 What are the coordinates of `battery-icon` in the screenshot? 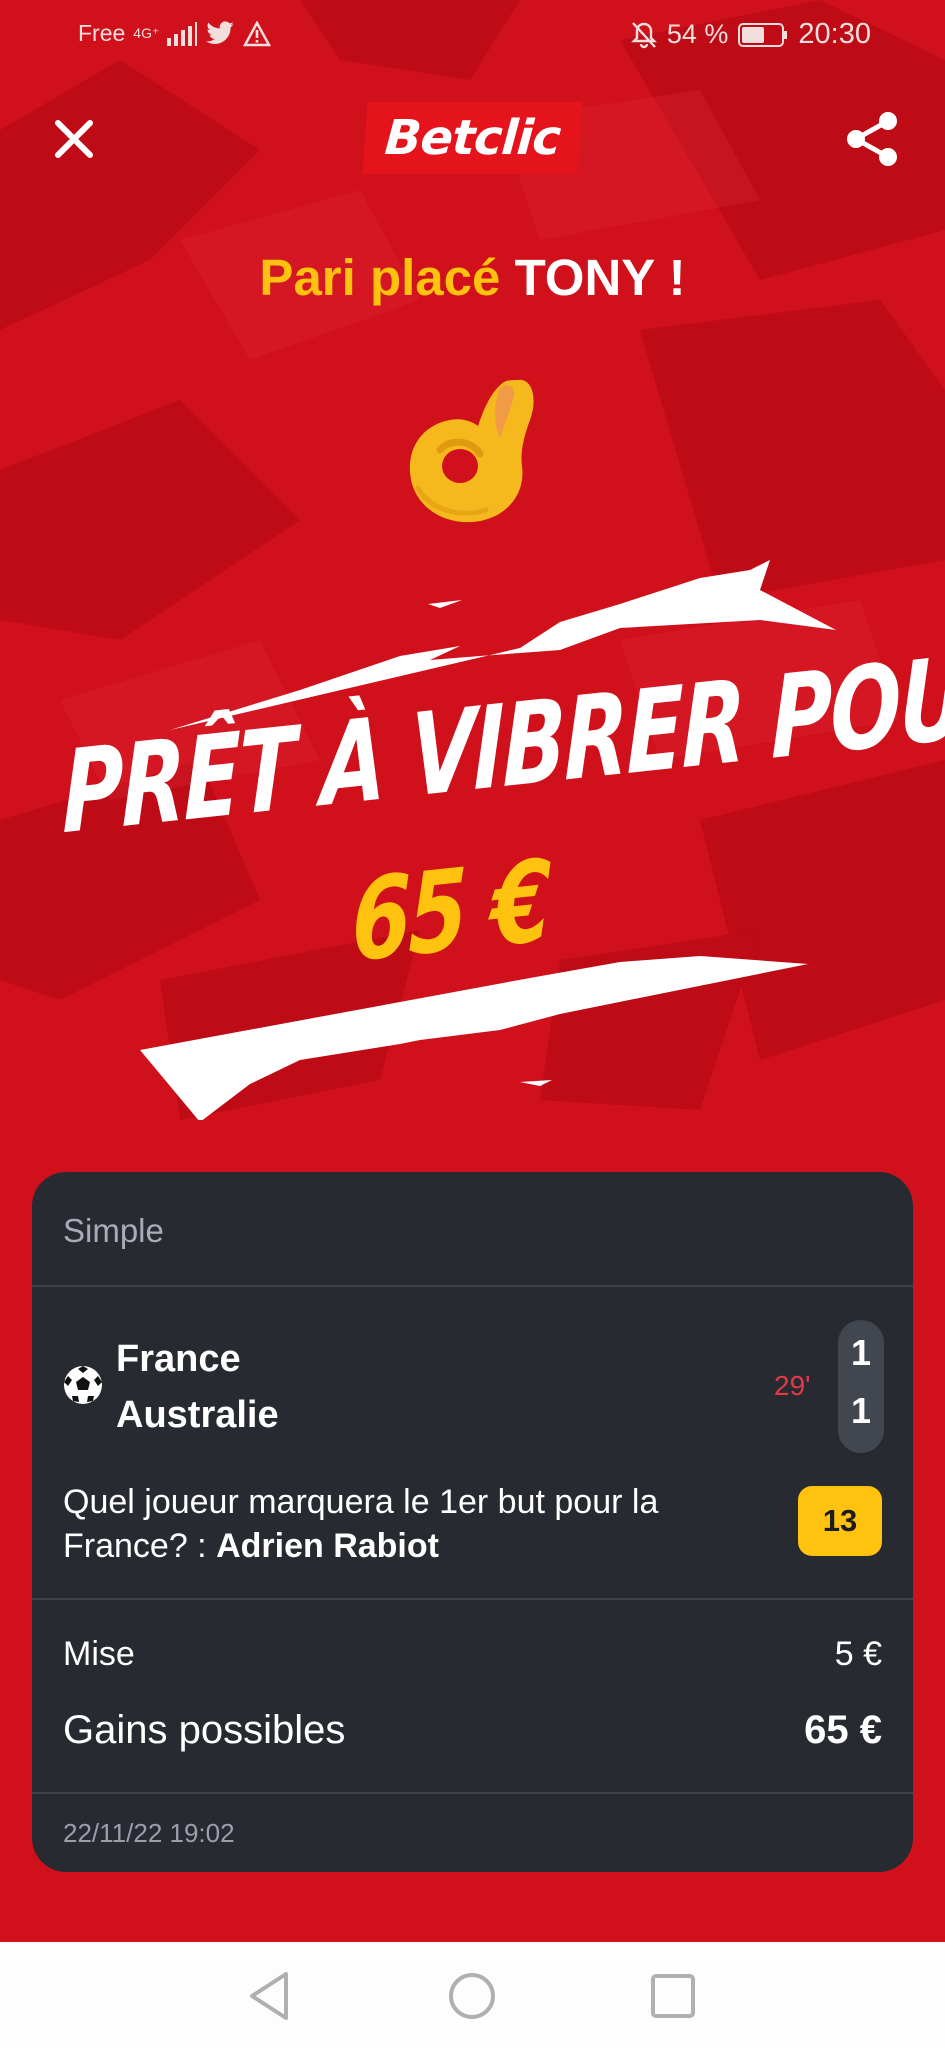 It's located at (763, 34).